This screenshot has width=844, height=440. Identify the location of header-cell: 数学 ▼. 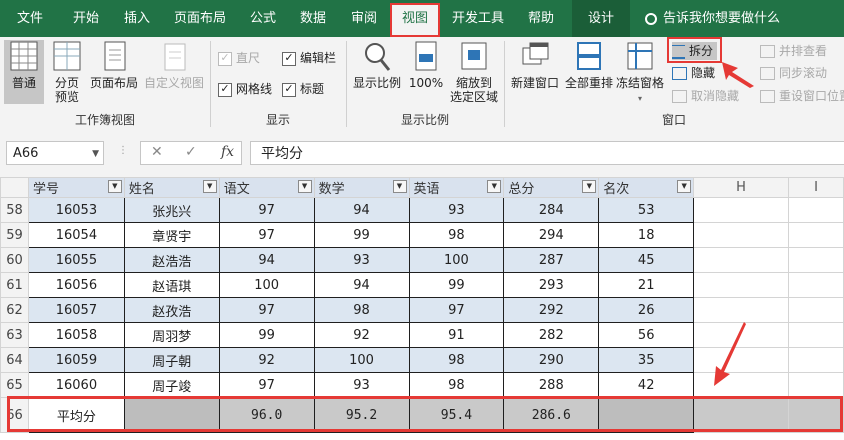
(361, 187).